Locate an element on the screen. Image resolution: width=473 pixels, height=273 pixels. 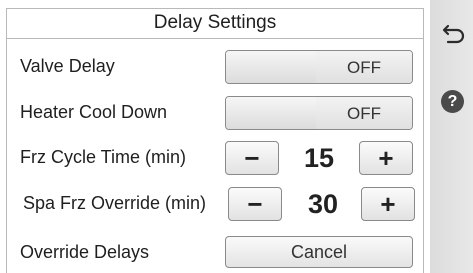
spa-frz-override-increment-button: + is located at coordinates (388, 204).